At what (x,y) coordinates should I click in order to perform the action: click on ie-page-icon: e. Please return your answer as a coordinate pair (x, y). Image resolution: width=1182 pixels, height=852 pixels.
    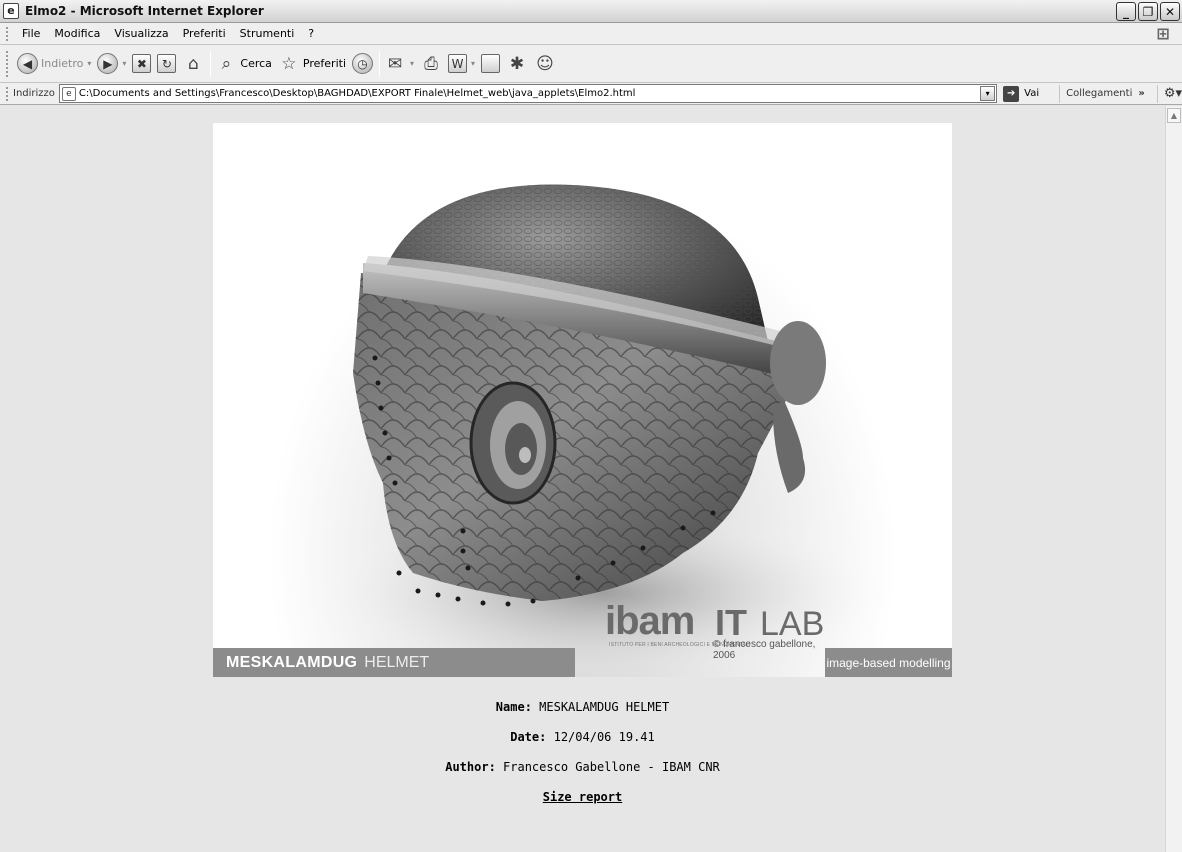
    Looking at the image, I should click on (11, 11).